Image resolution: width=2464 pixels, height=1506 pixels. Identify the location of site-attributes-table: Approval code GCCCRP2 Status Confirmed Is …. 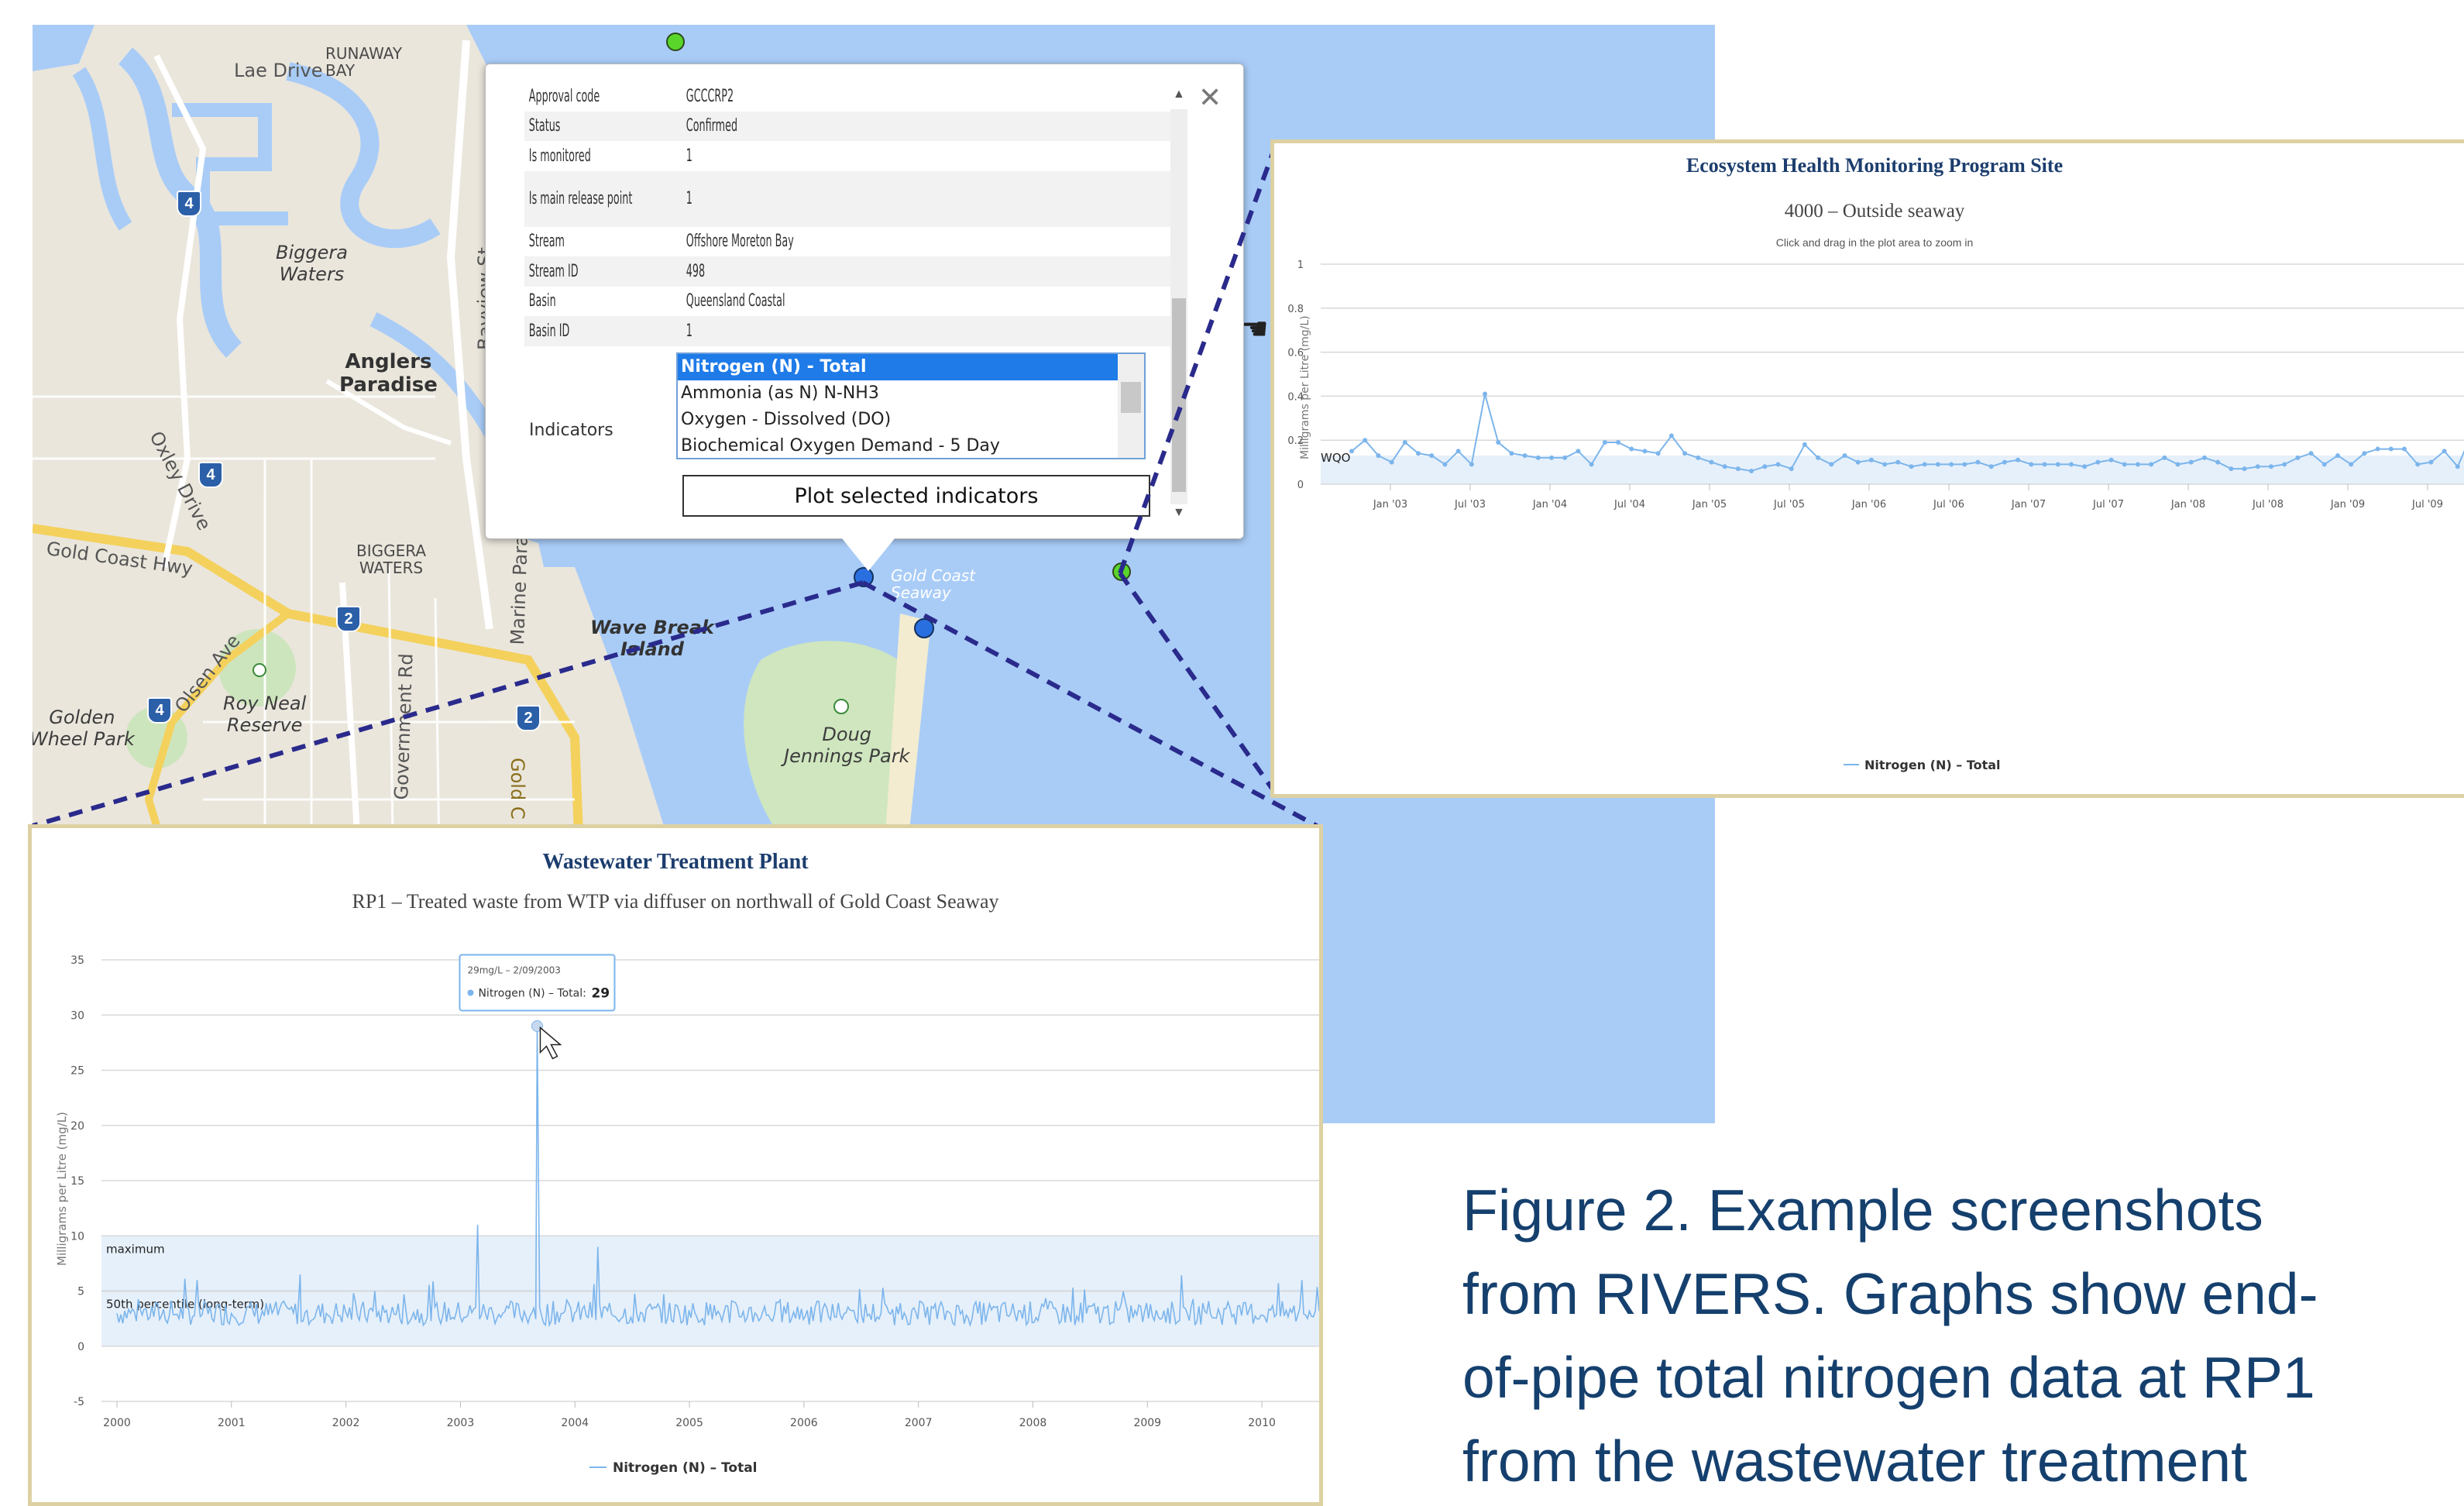
(852, 213).